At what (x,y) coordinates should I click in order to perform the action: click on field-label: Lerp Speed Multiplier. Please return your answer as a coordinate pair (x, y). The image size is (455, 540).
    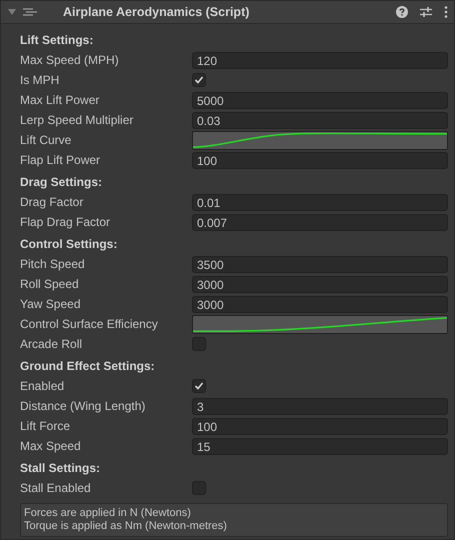
    Looking at the image, I should click on (77, 120).